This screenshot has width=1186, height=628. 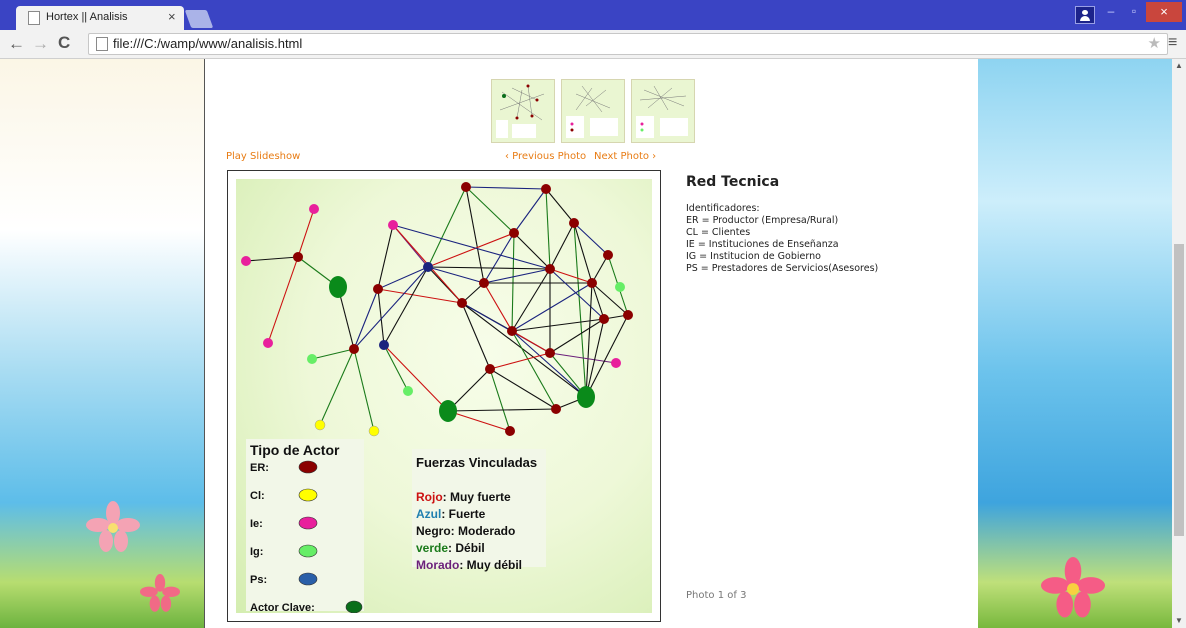 What do you see at coordinates (762, 220) in the screenshot?
I see `caption-line: ER = Productor (Empresa/Rural)` at bounding box center [762, 220].